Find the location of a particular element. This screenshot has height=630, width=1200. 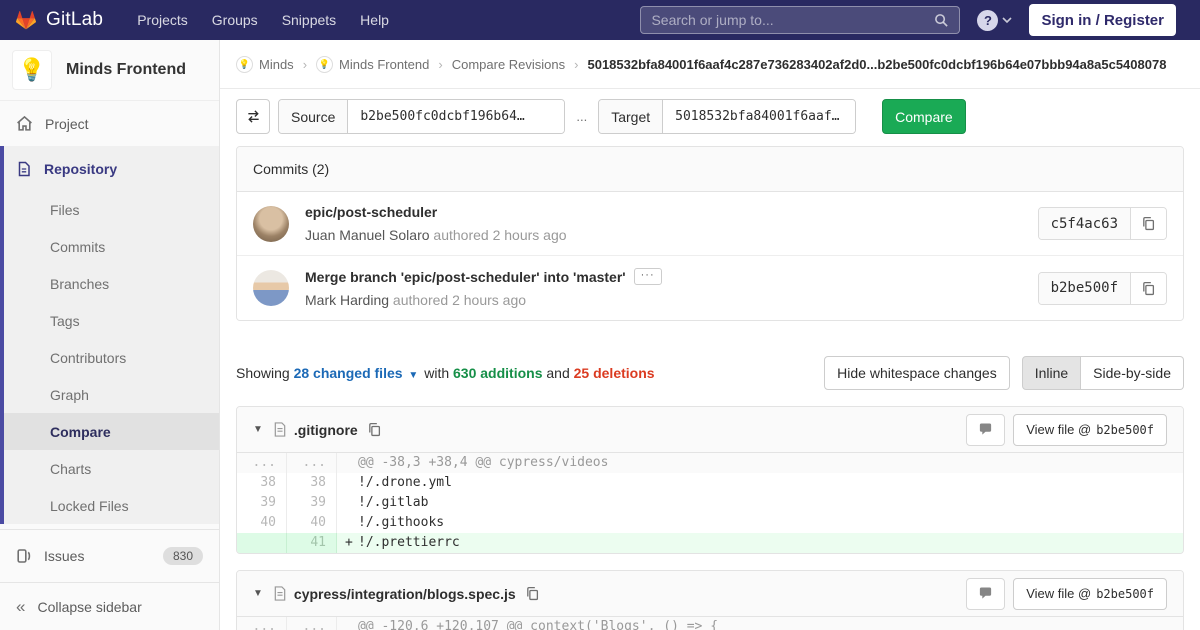

inline-view-button: Inline is located at coordinates (1051, 373).